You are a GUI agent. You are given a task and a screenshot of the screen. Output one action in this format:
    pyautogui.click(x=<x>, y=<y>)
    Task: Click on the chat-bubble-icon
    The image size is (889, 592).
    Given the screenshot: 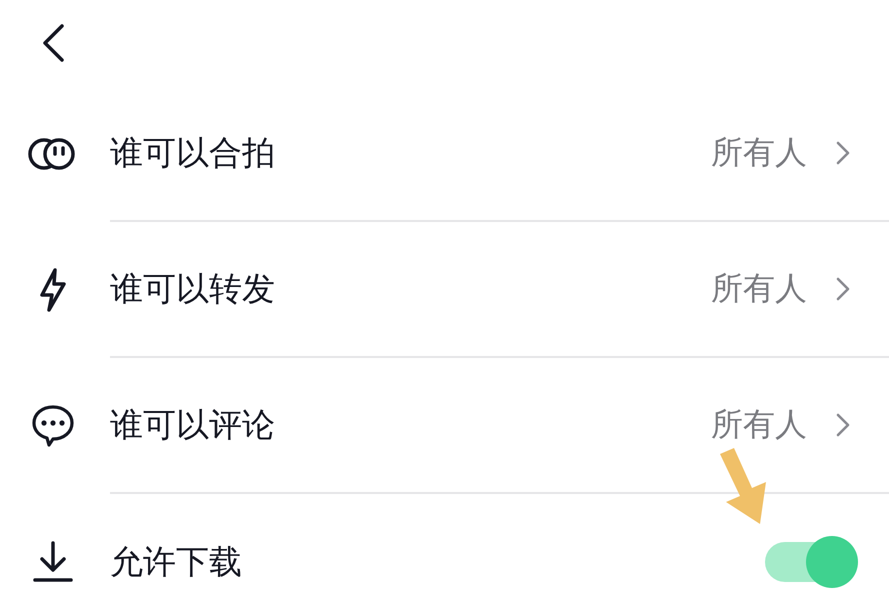 What is the action you would take?
    pyautogui.click(x=53, y=426)
    